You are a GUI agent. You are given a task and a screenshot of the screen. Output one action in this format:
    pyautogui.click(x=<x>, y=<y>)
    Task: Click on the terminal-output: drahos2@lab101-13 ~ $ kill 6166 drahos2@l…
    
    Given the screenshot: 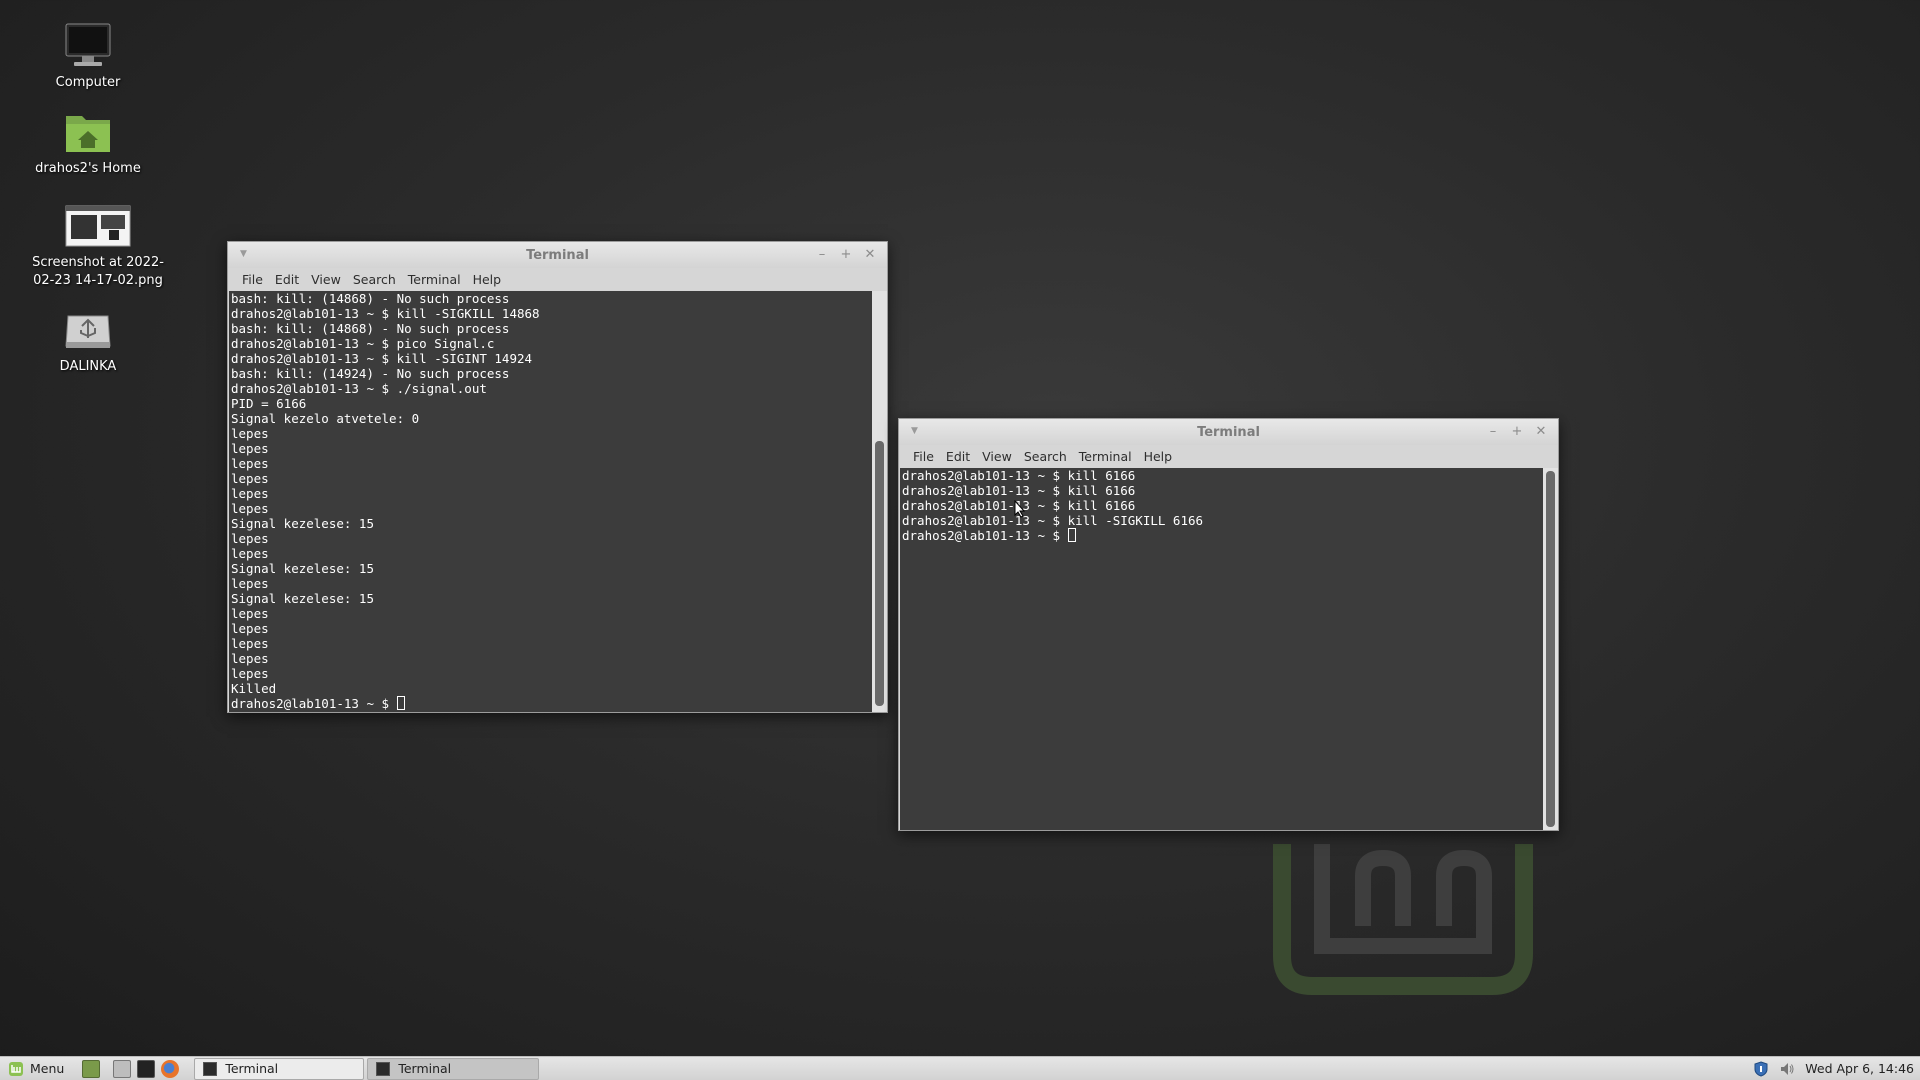 What is the action you would take?
    pyautogui.click(x=1221, y=649)
    